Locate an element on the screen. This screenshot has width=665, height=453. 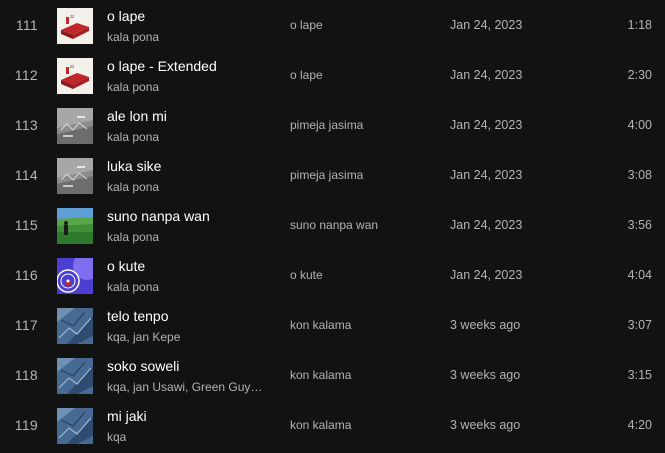
track-artist: kqa, jan Kepe is located at coordinates (143, 337).